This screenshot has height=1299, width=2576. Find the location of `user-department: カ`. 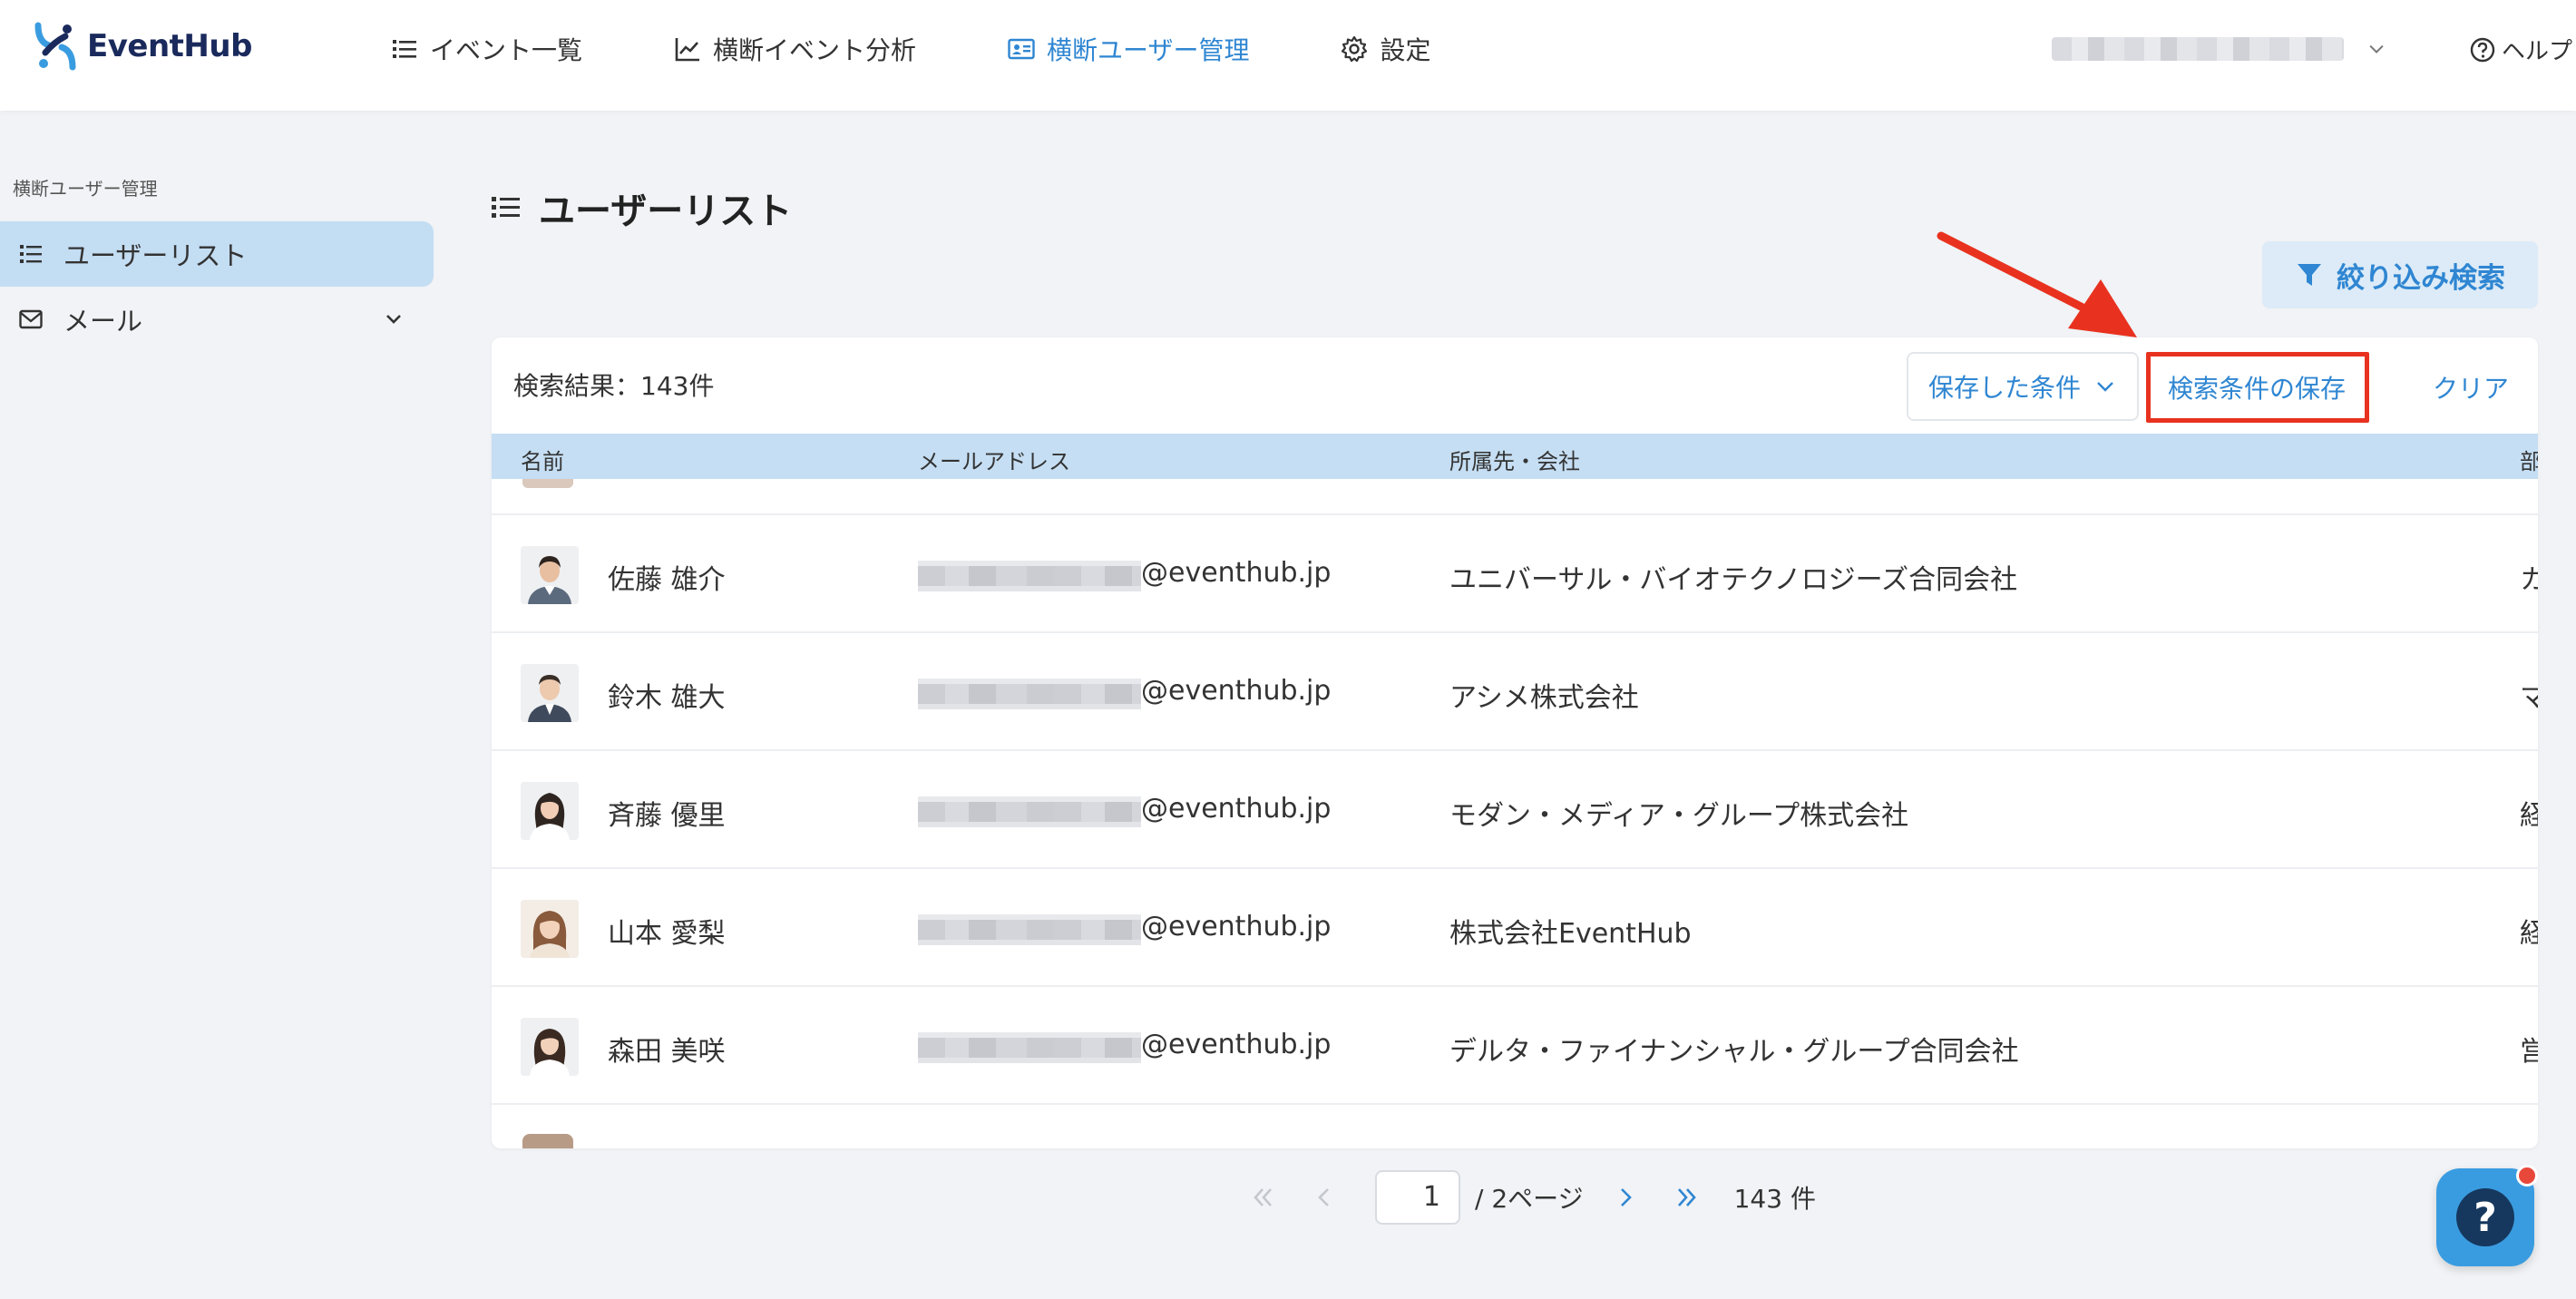

user-department: カ is located at coordinates (2529, 580).